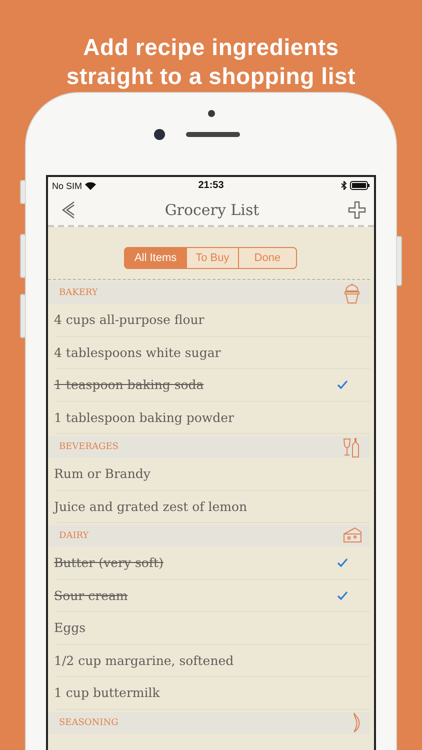 The height and width of the screenshot is (750, 422). I want to click on headline: Add recipe ingredients straight to a shopping list, so click(211, 62).